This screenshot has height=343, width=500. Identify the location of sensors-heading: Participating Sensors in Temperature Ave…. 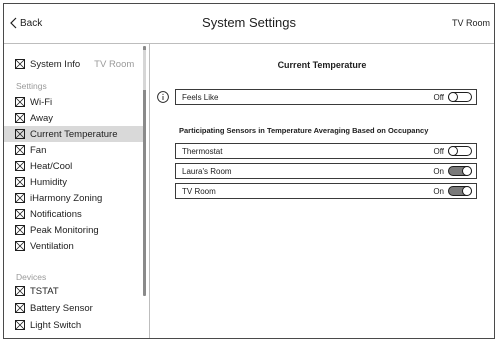
(304, 130).